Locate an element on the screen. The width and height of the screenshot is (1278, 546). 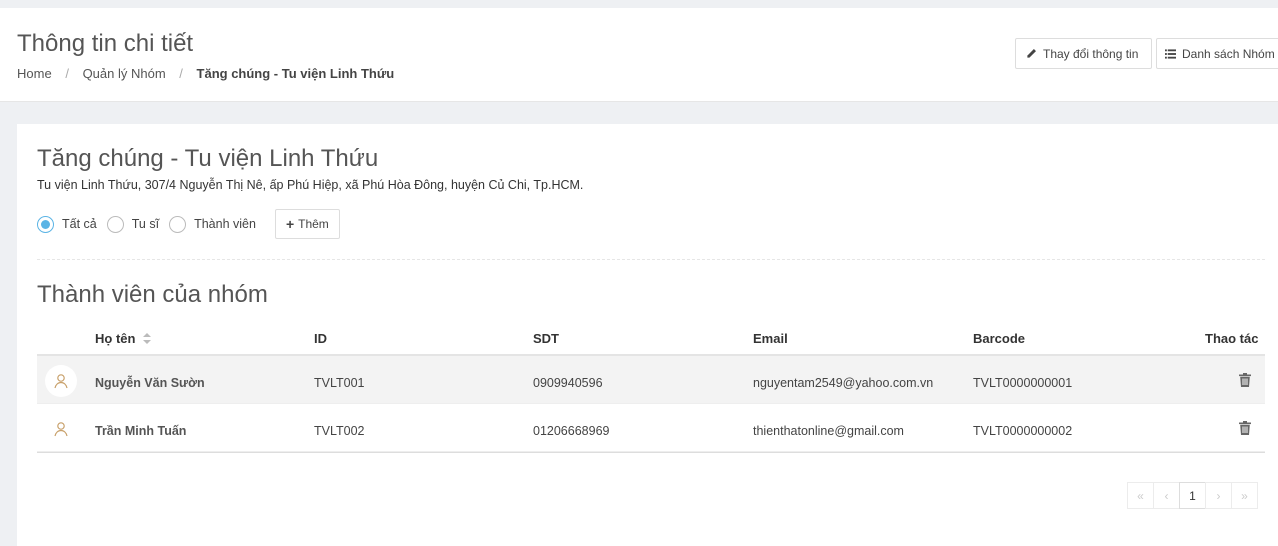
pagination: « ‹ 1 › » is located at coordinates (1192, 495).